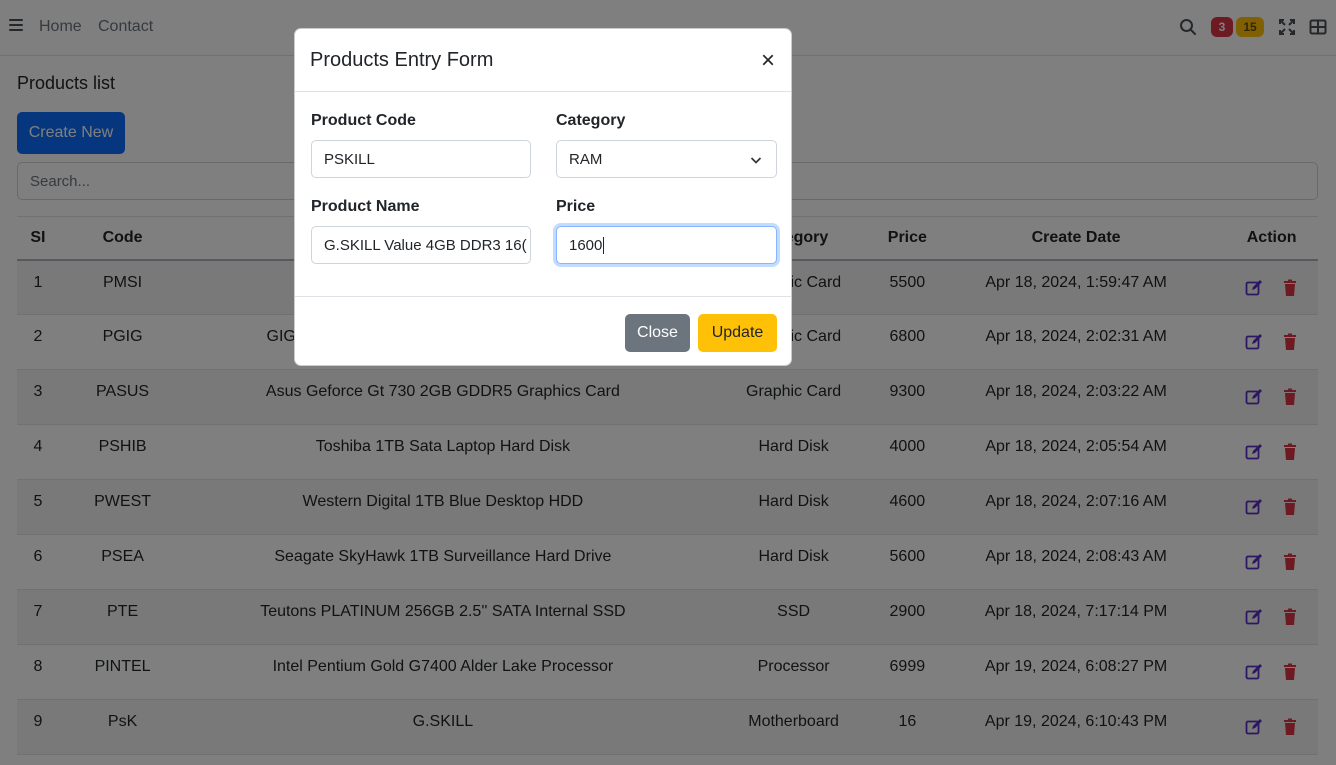 The image size is (1336, 765). What do you see at coordinates (657, 333) in the screenshot?
I see `close-button: Close` at bounding box center [657, 333].